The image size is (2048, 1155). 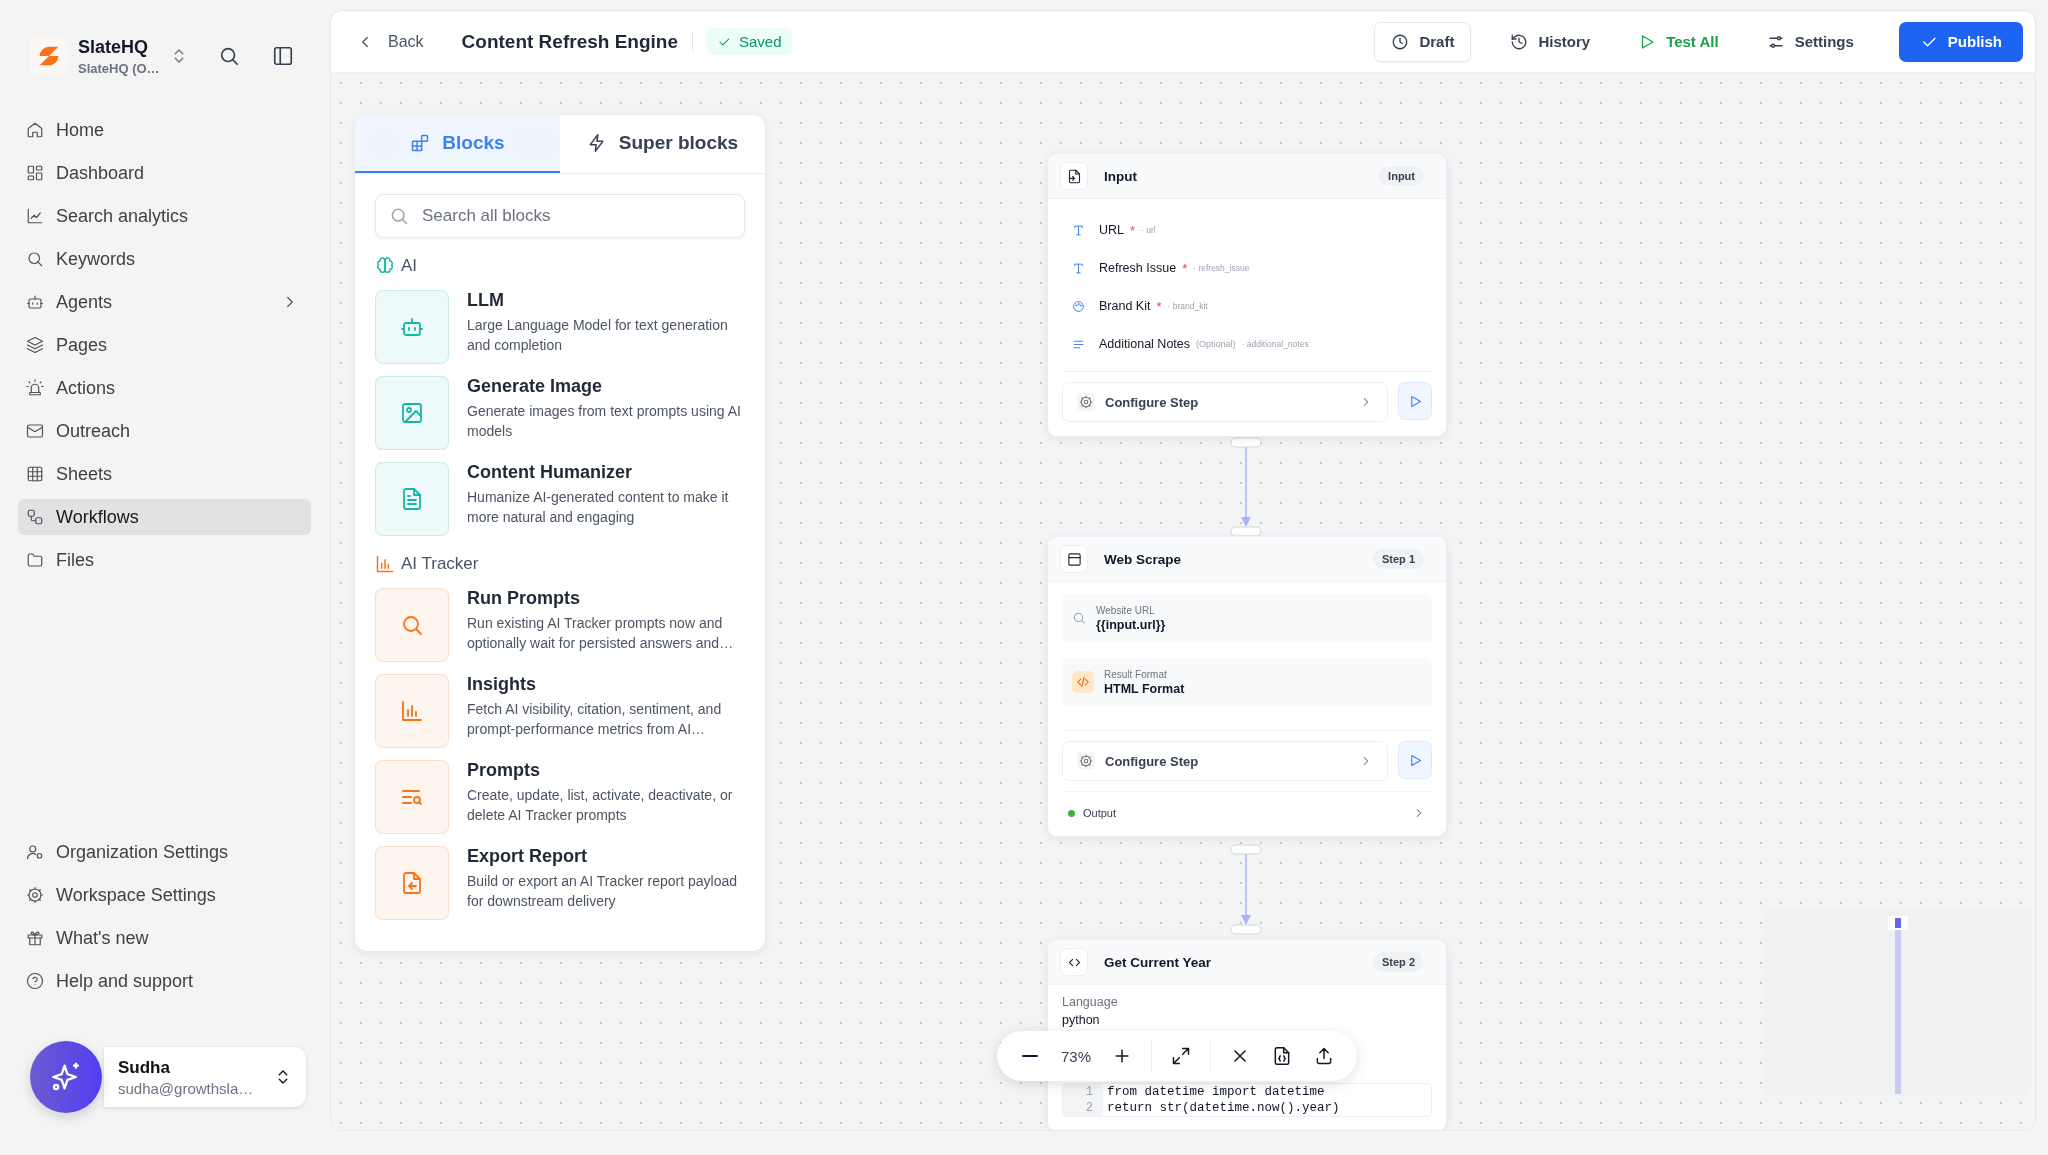 What do you see at coordinates (502, 684) in the screenshot?
I see `block-name: Insights` at bounding box center [502, 684].